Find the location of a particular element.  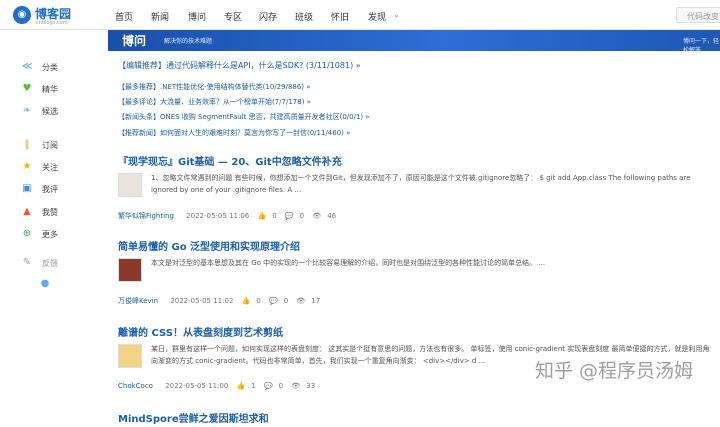

like-count: 1 is located at coordinates (253, 386).